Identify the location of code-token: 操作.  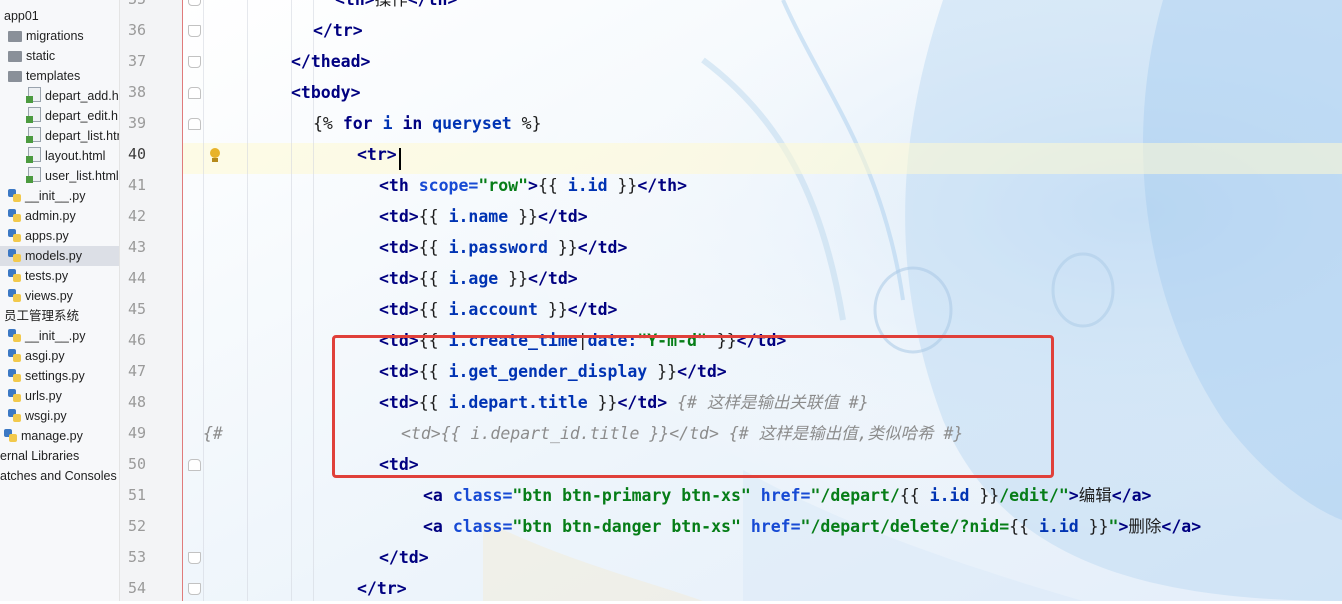
(391, 4).